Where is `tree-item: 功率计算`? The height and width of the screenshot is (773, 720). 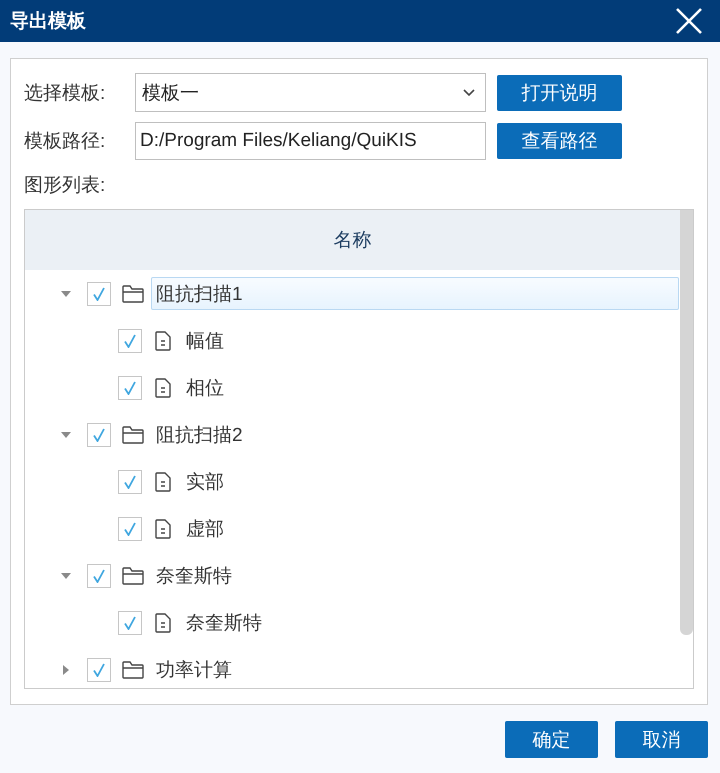
tree-item: 功率计算 is located at coordinates (194, 669).